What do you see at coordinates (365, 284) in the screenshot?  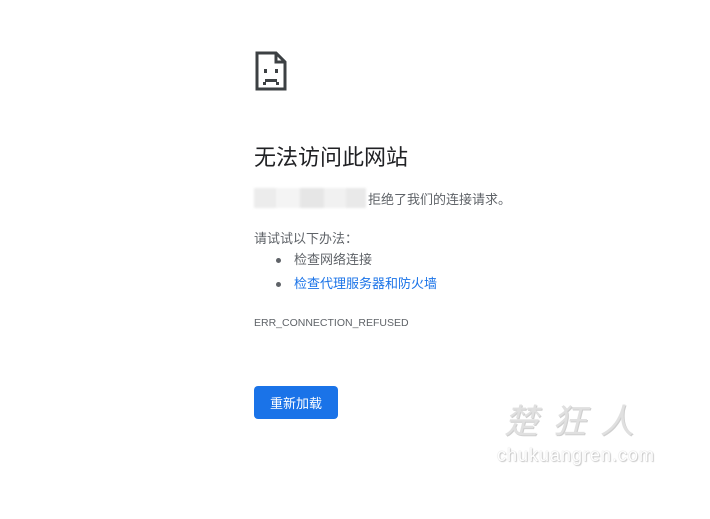 I see `check-proxy-firewall-link: 检查代理服务器和防火墙` at bounding box center [365, 284].